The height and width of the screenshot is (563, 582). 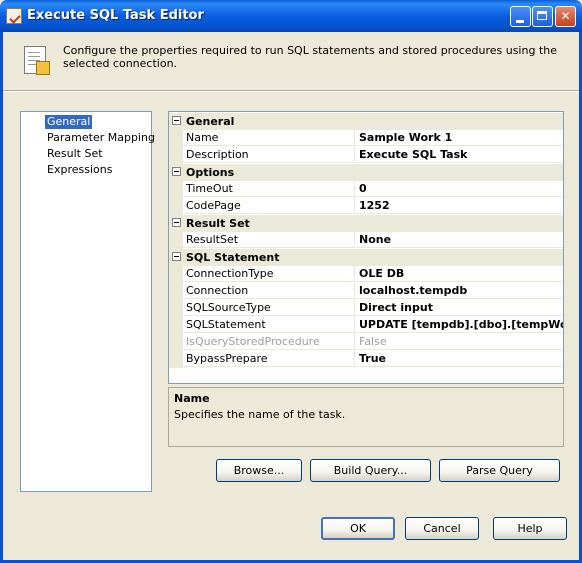 I want to click on category-sql-statement: SQL Statement, so click(x=366, y=257).